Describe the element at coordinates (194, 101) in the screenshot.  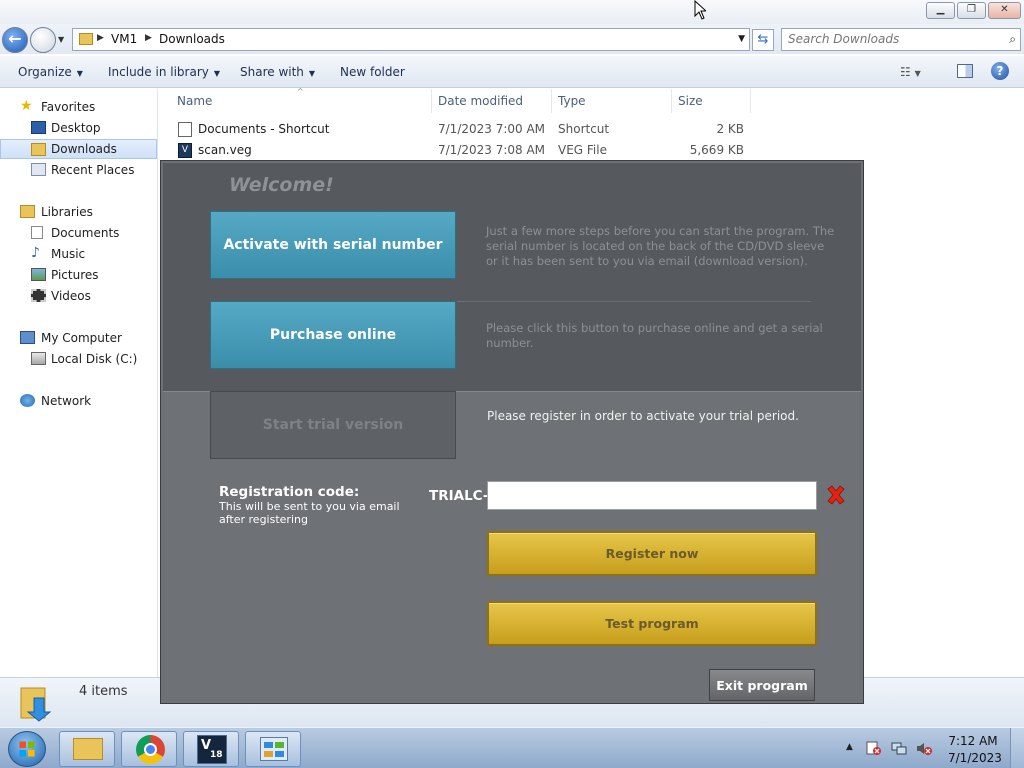
I see `column-header-name: Name` at that location.